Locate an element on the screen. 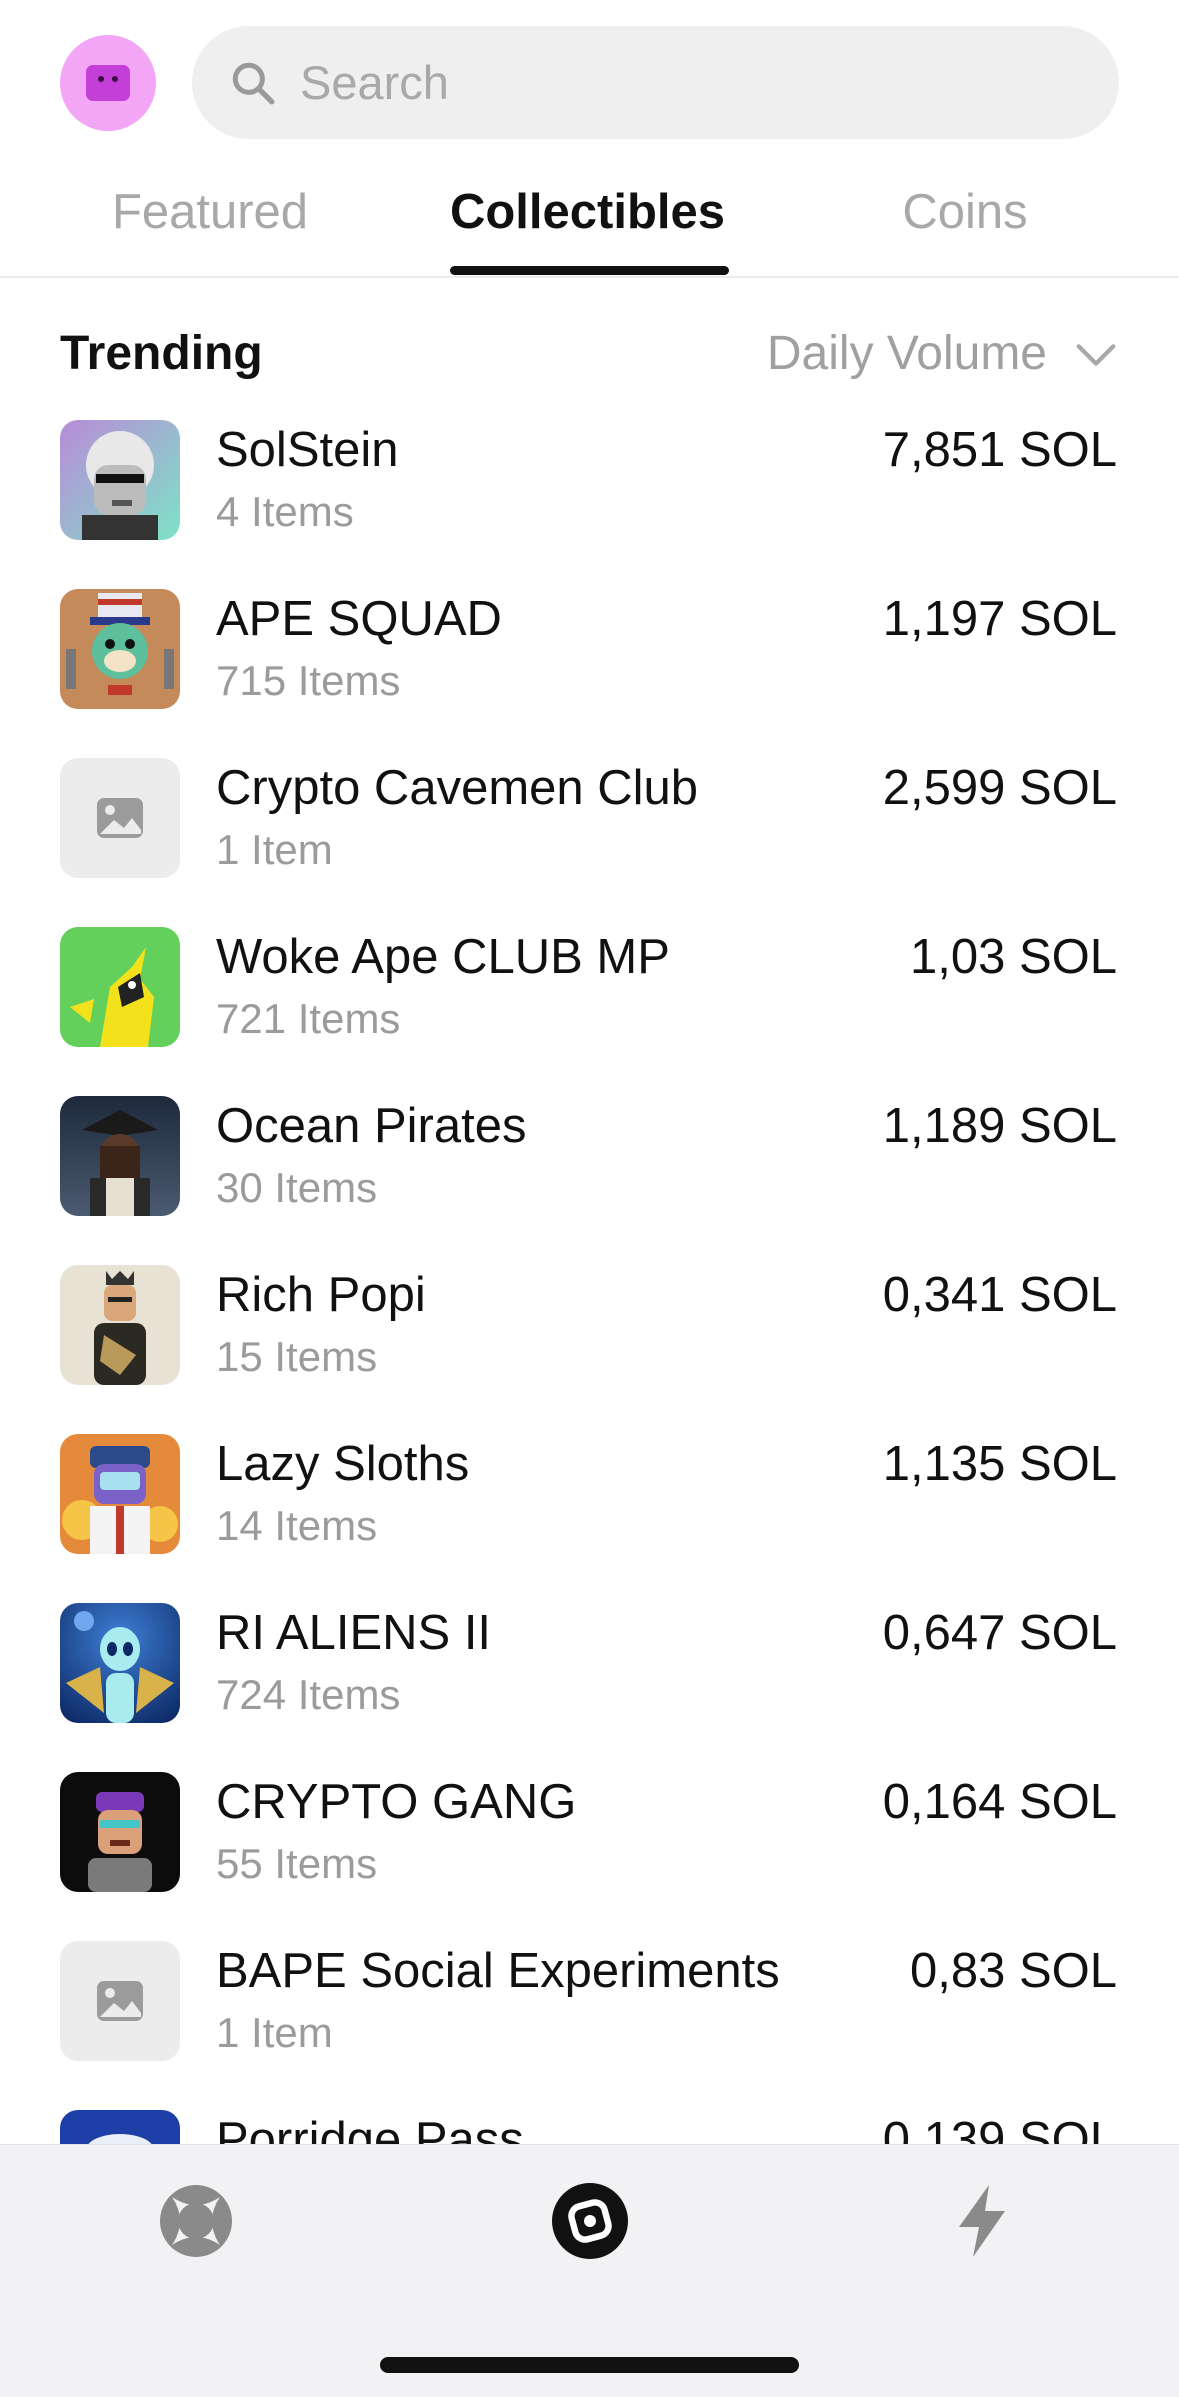 This screenshot has width=1179, height=2397. collection-volume: 2,599 SOL is located at coordinates (999, 788).